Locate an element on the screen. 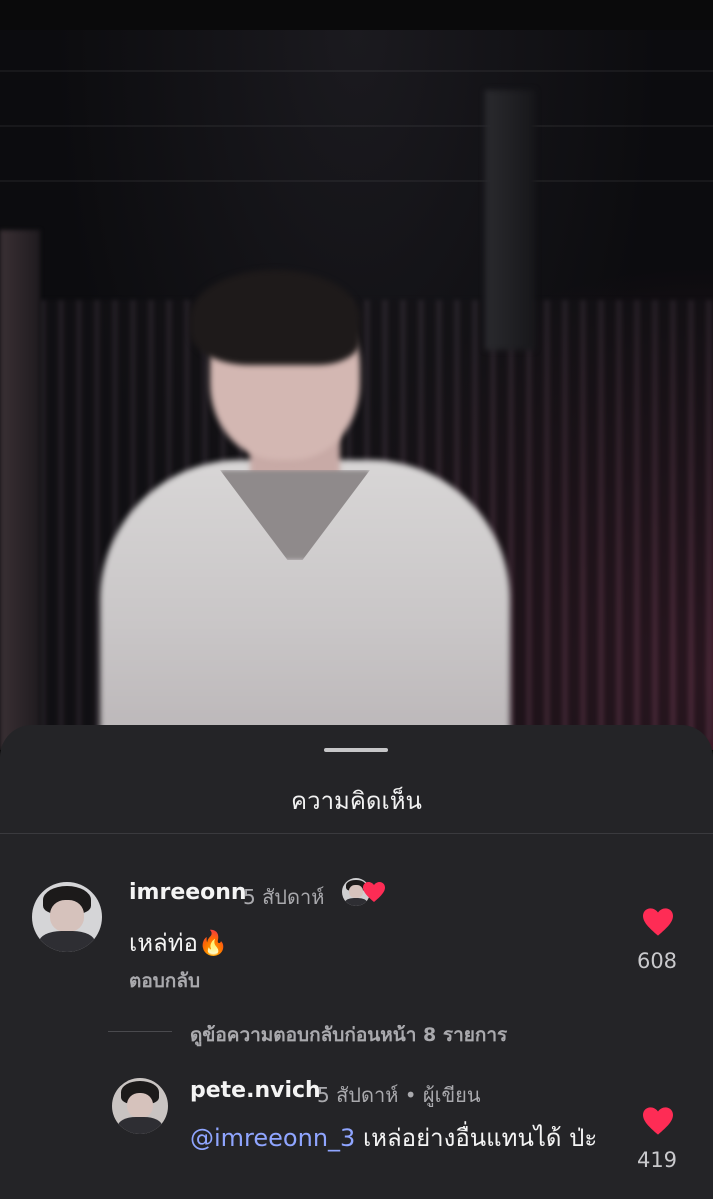 Image resolution: width=713 pixels, height=1199 pixels. comment-body: เหล่อย่างอื่นแทนได้ ป่ะ is located at coordinates (480, 1138).